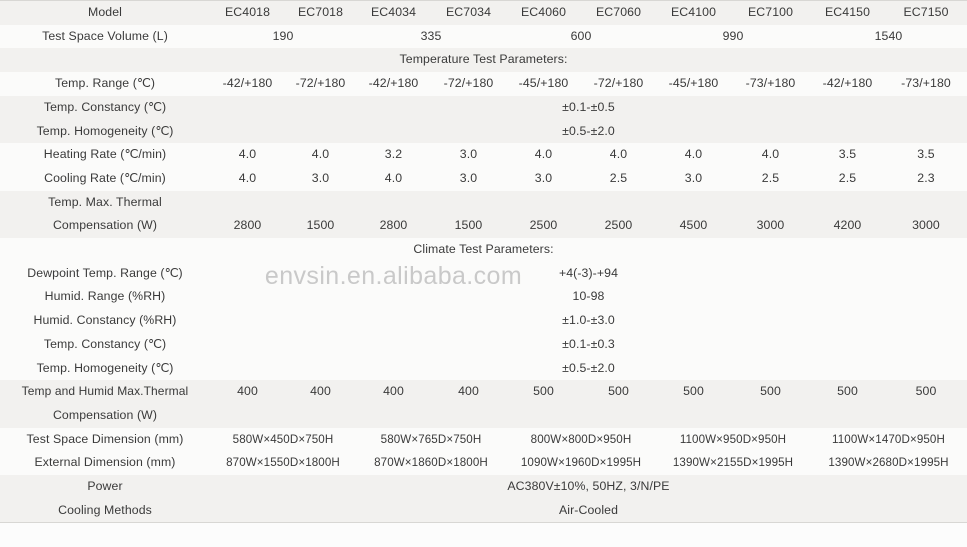 This screenshot has width=967, height=547. I want to click on temp-humid-thermal-cell-6: 500, so click(693, 392).